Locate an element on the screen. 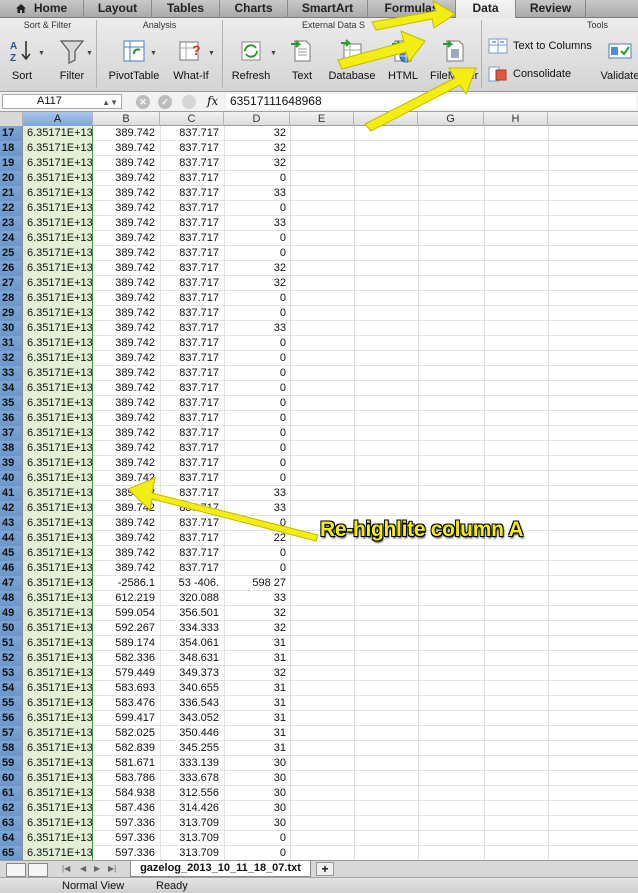 The image size is (638, 893). table-row: 46 6.35171E+13 389.742 837.717 0 is located at coordinates (319, 568).